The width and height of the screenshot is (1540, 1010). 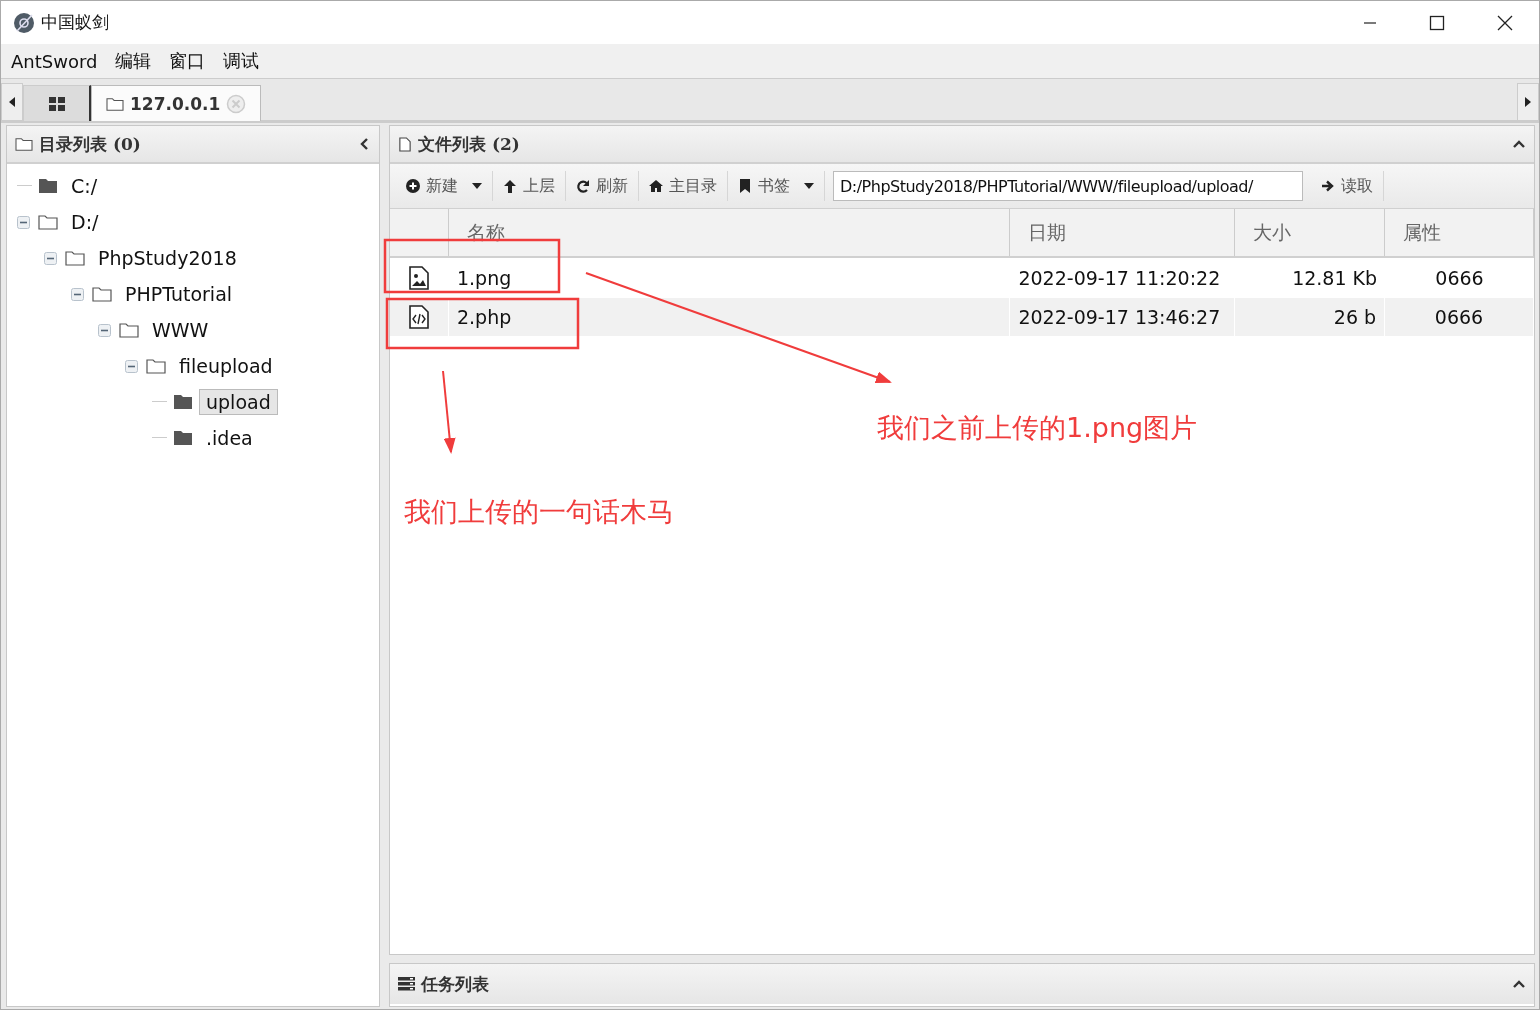 What do you see at coordinates (729, 317) in the screenshot?
I see `file-name: 2.php` at bounding box center [729, 317].